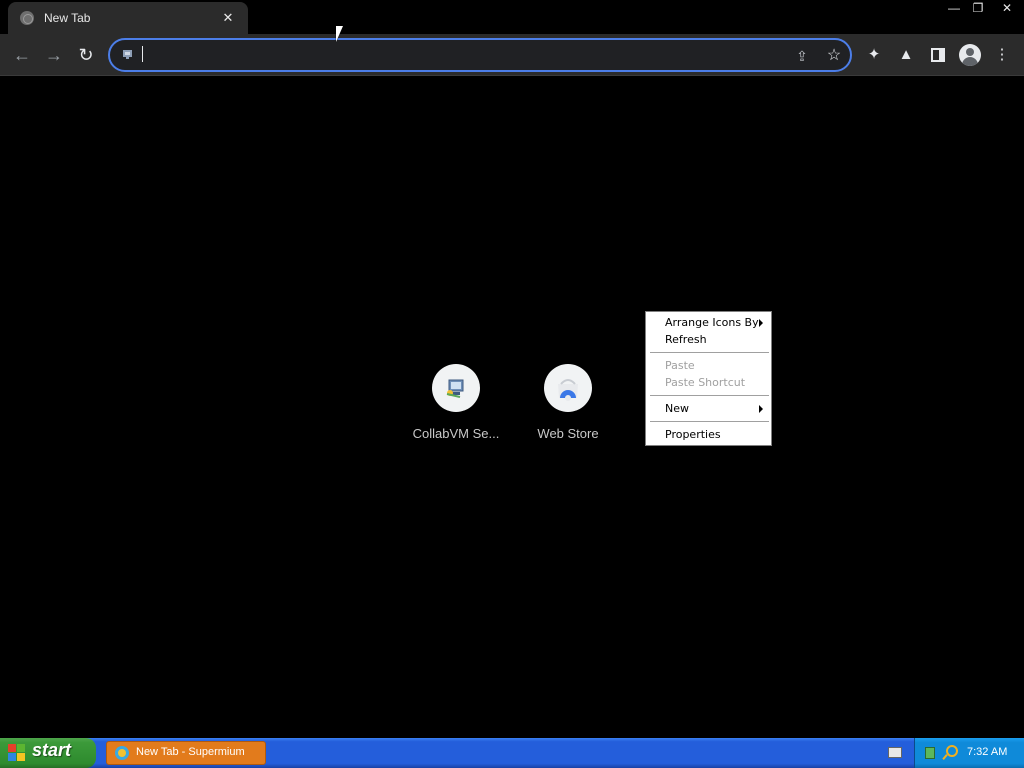 The width and height of the screenshot is (1024, 768). I want to click on start-button: start, so click(48, 753).